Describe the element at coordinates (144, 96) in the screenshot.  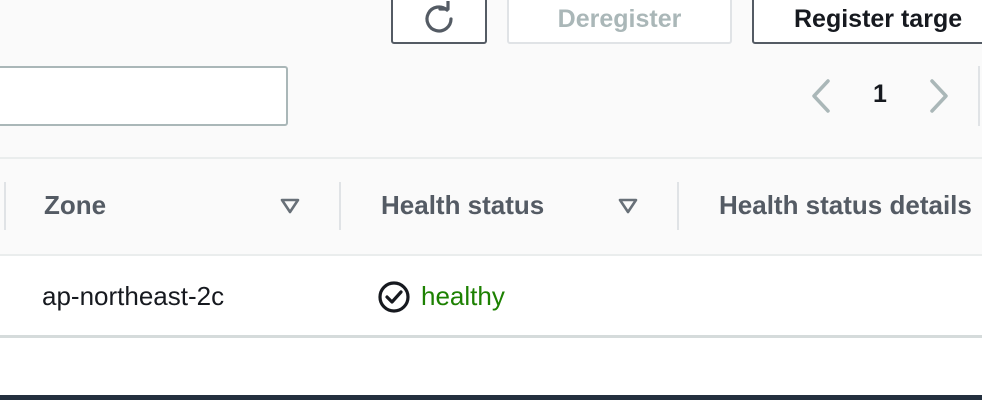
I see `filter-input` at that location.